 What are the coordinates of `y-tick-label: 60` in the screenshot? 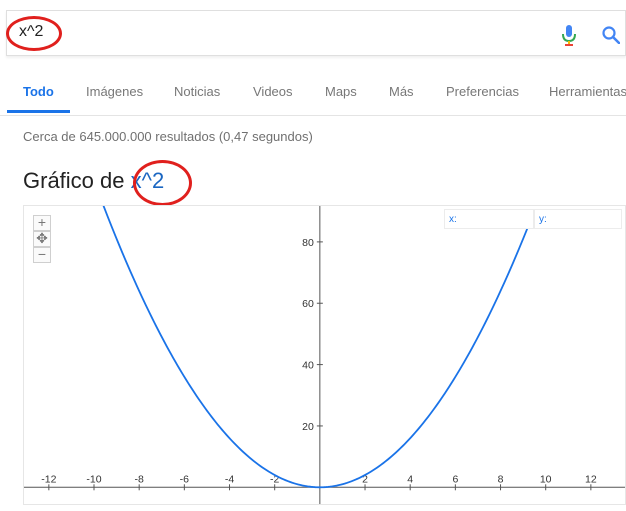 It's located at (308, 304).